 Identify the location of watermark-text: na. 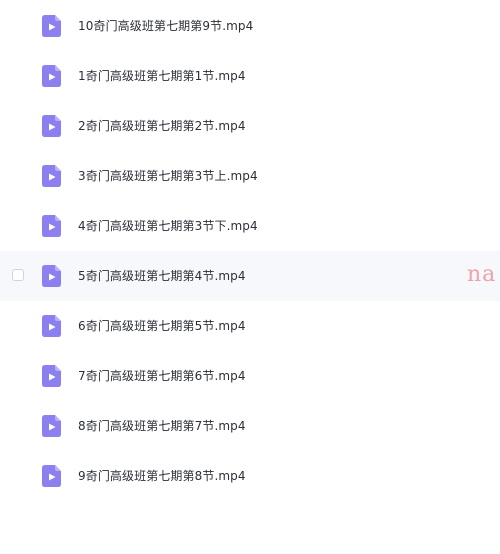
(482, 274).